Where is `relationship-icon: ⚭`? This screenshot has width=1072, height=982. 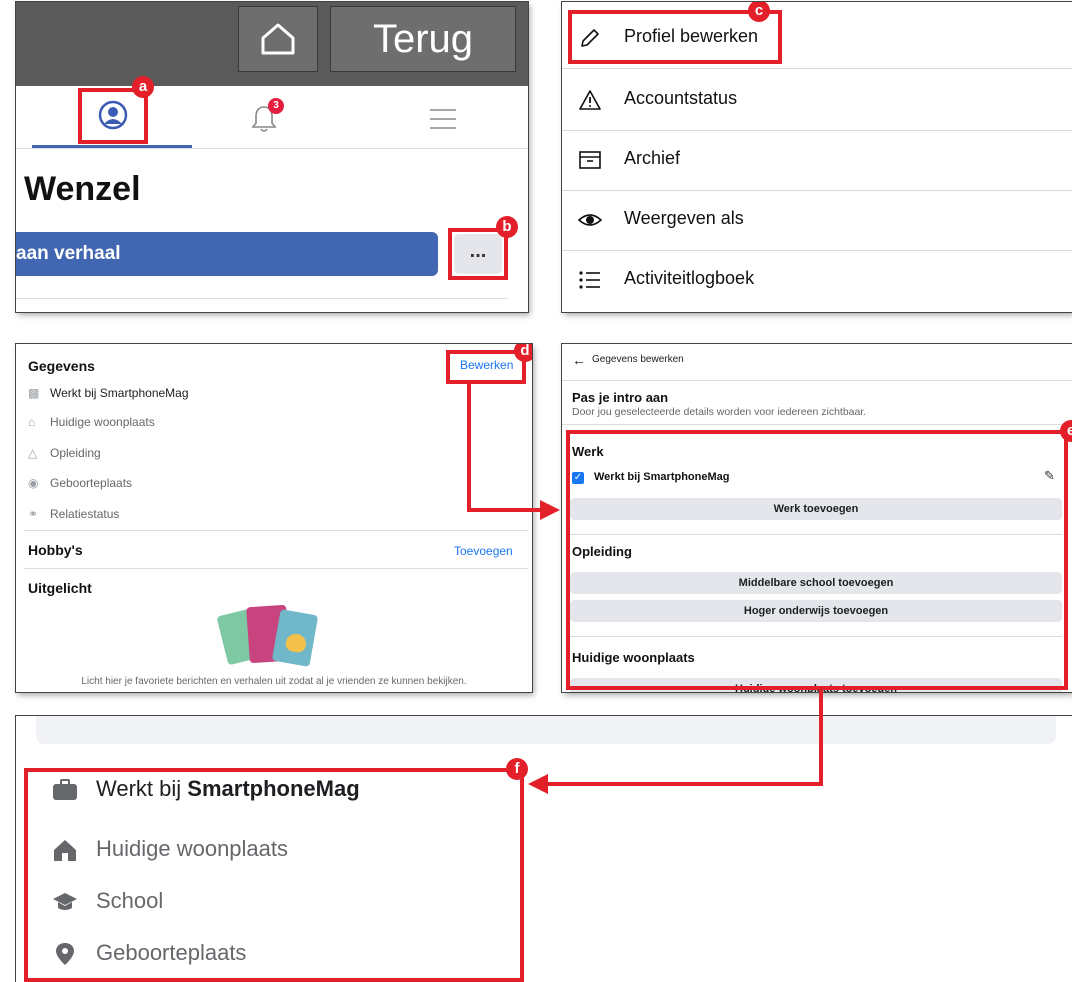 relationship-icon: ⚭ is located at coordinates (33, 514).